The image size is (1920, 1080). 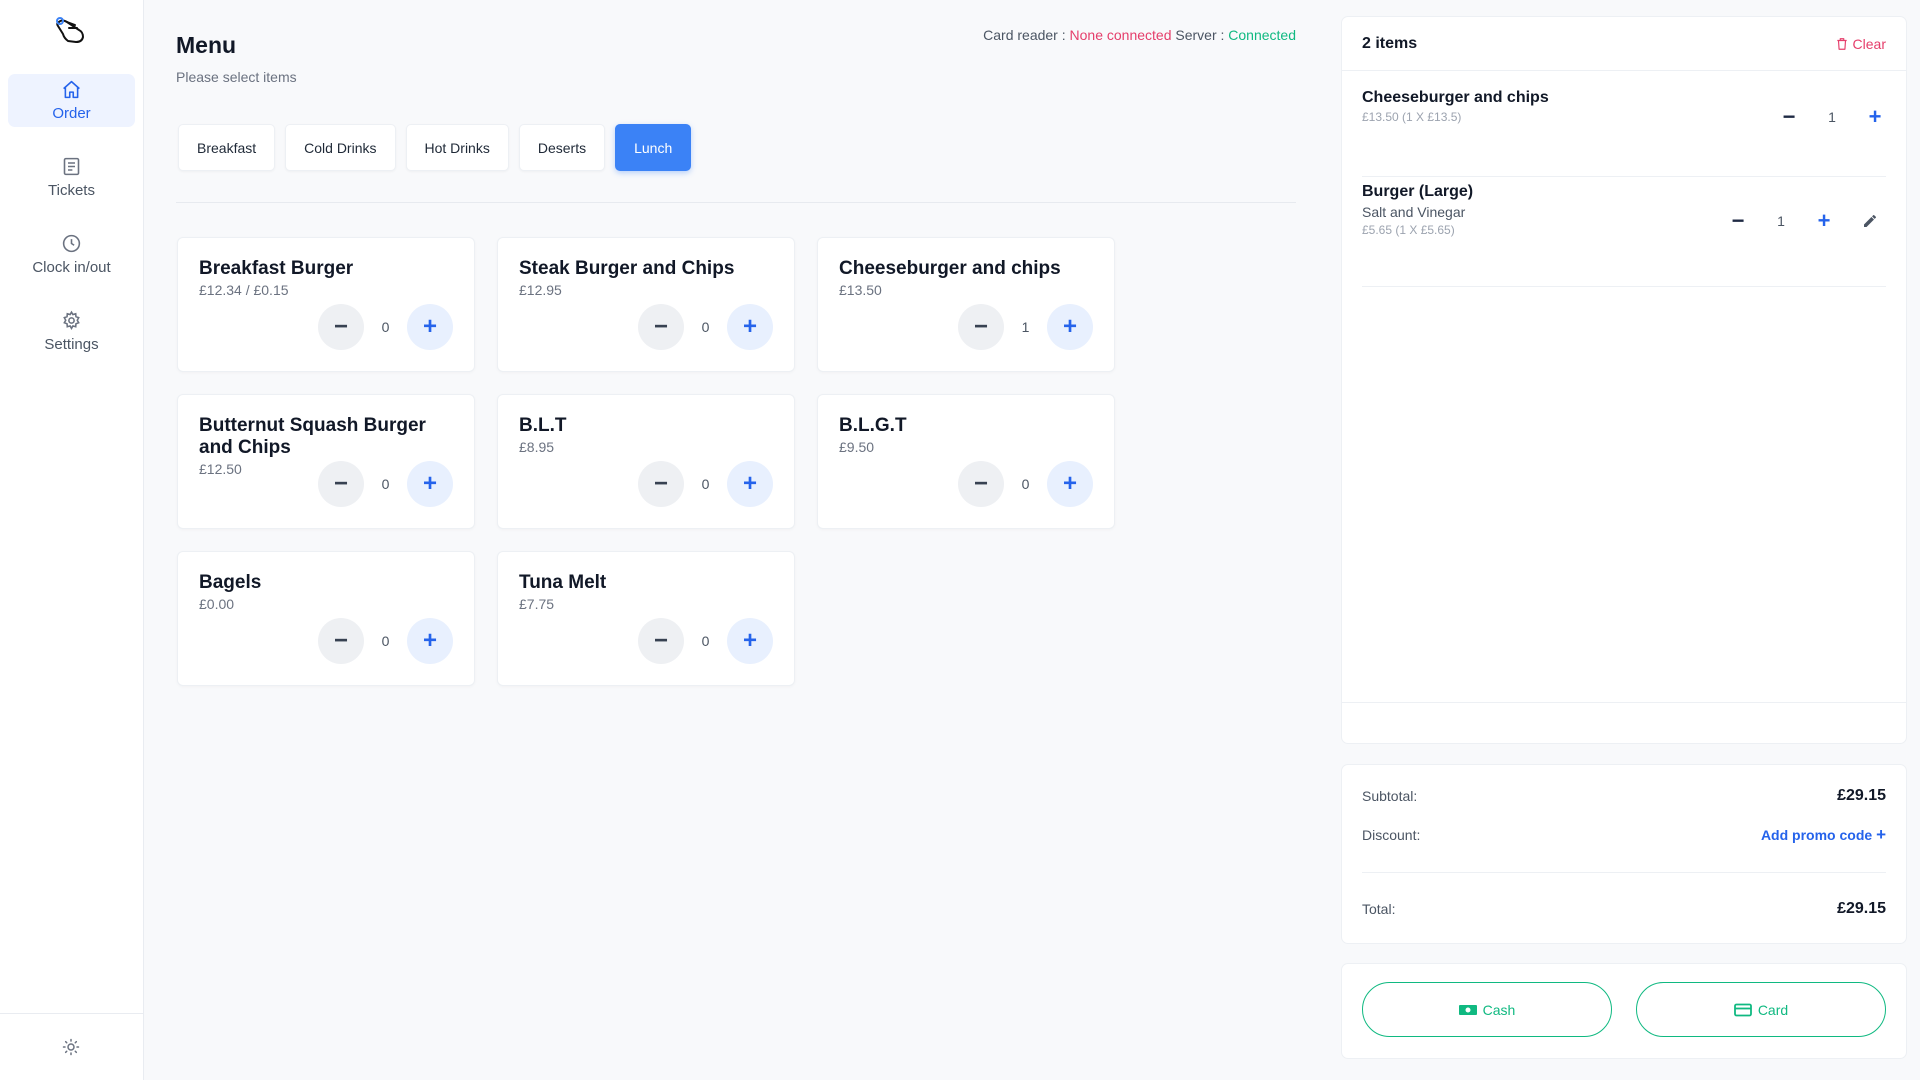 What do you see at coordinates (860, 290) in the screenshot?
I see `menu-item-price: £13.50` at bounding box center [860, 290].